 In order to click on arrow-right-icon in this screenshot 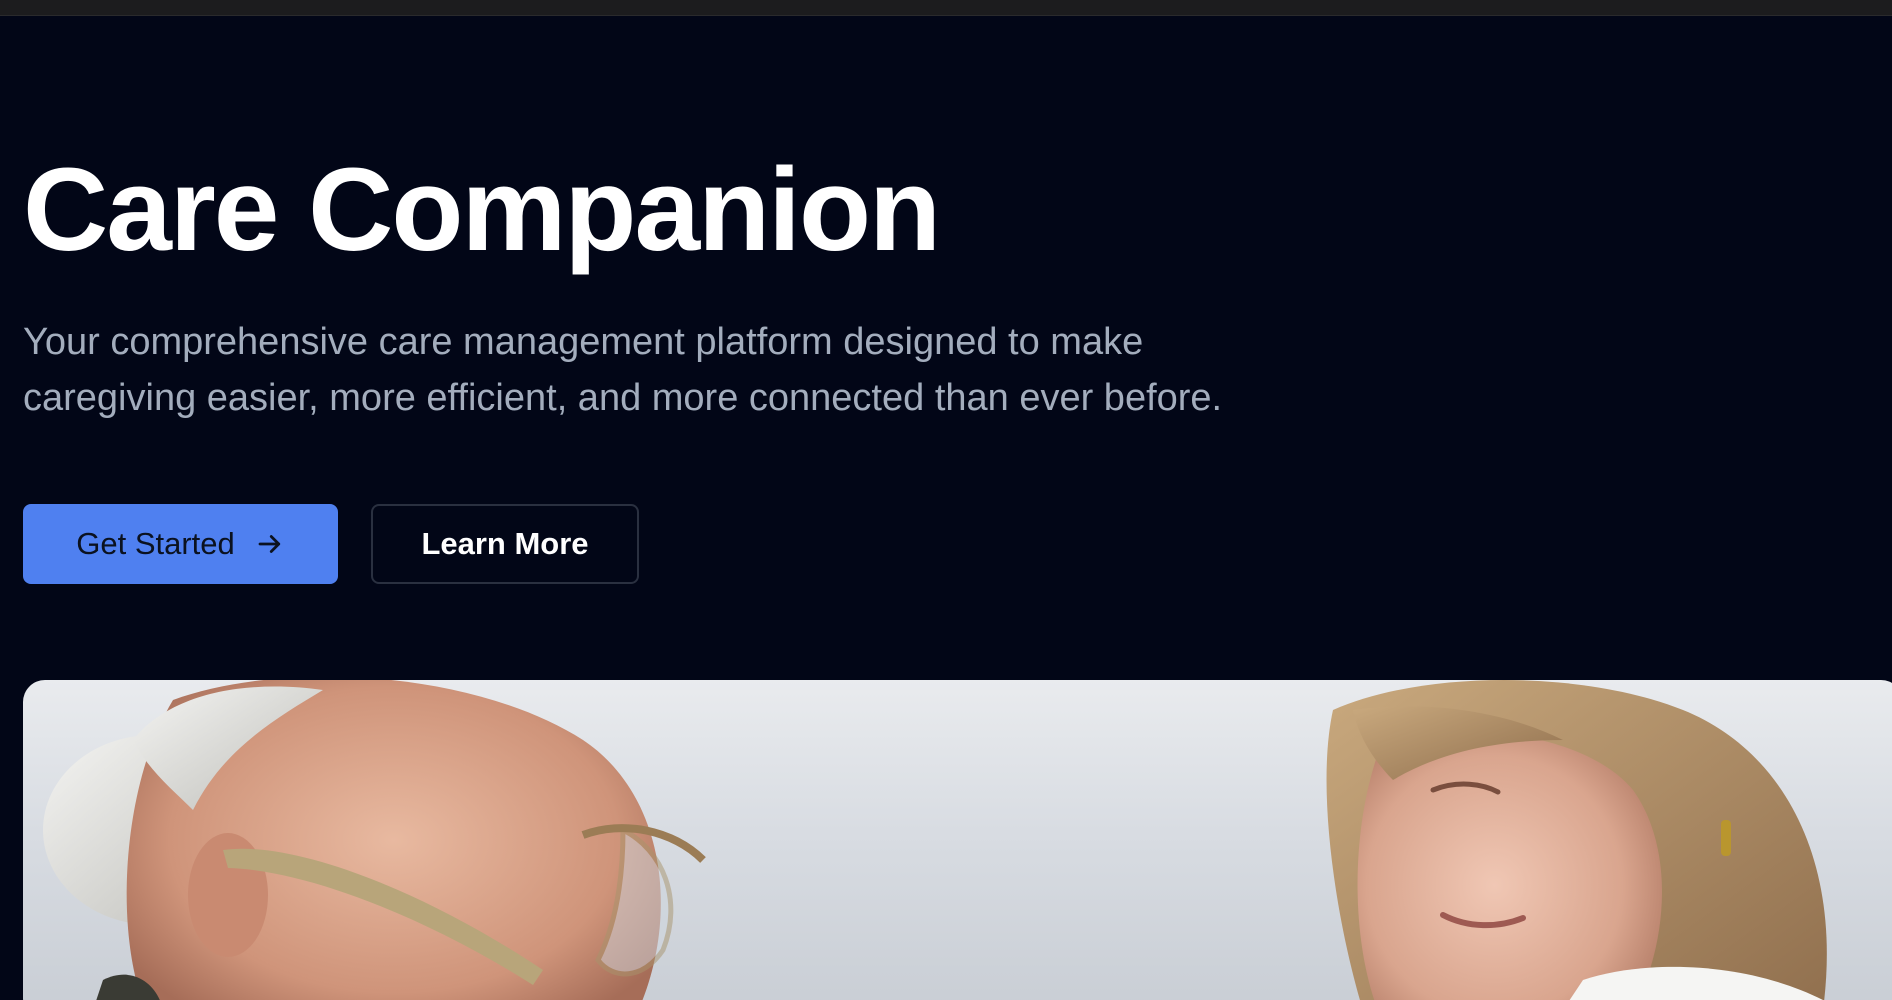, I will do `click(270, 544)`.